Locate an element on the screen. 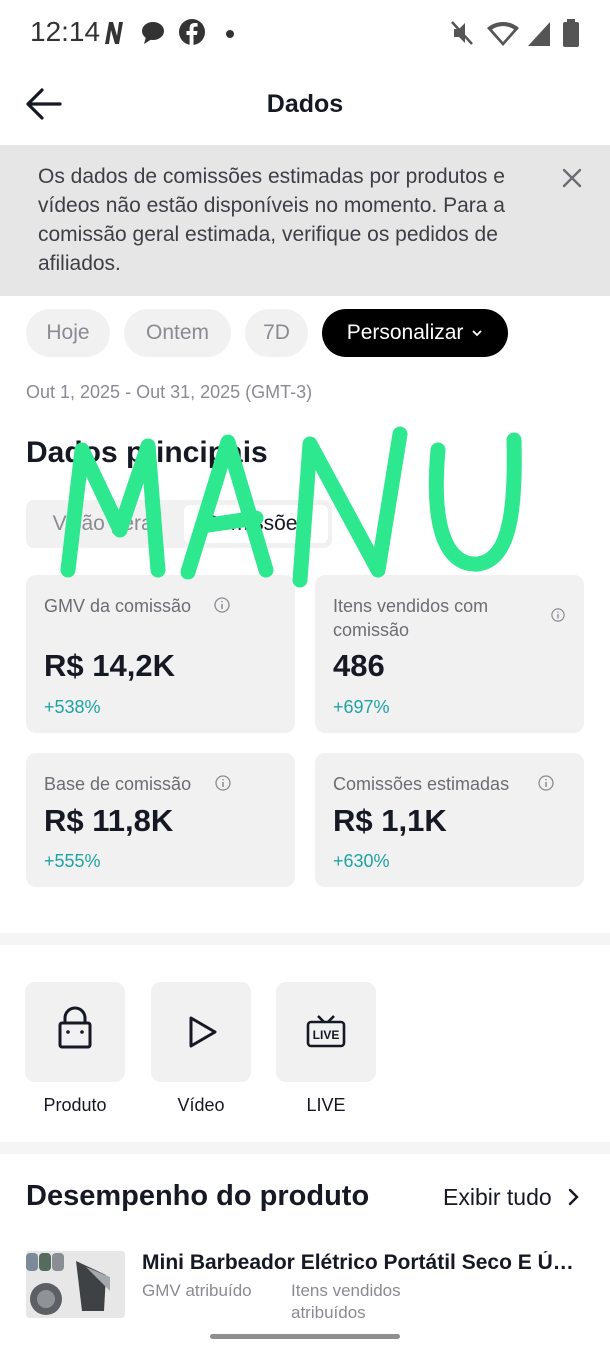  shortcut-label: LIVE is located at coordinates (326, 1105).